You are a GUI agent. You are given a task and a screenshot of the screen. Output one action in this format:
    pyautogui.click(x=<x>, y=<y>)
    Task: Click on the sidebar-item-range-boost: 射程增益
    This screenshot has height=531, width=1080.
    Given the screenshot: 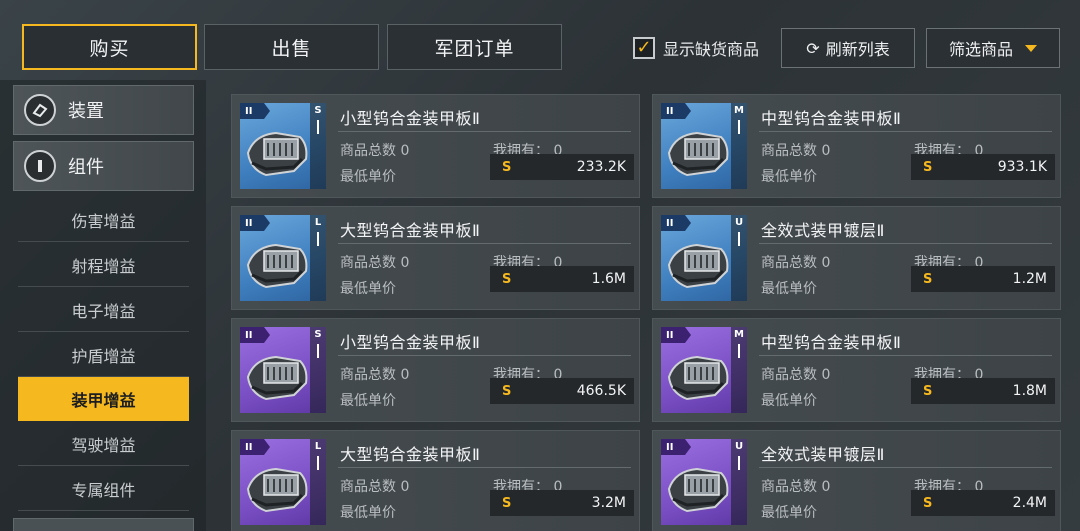 What is the action you would take?
    pyautogui.click(x=103, y=265)
    